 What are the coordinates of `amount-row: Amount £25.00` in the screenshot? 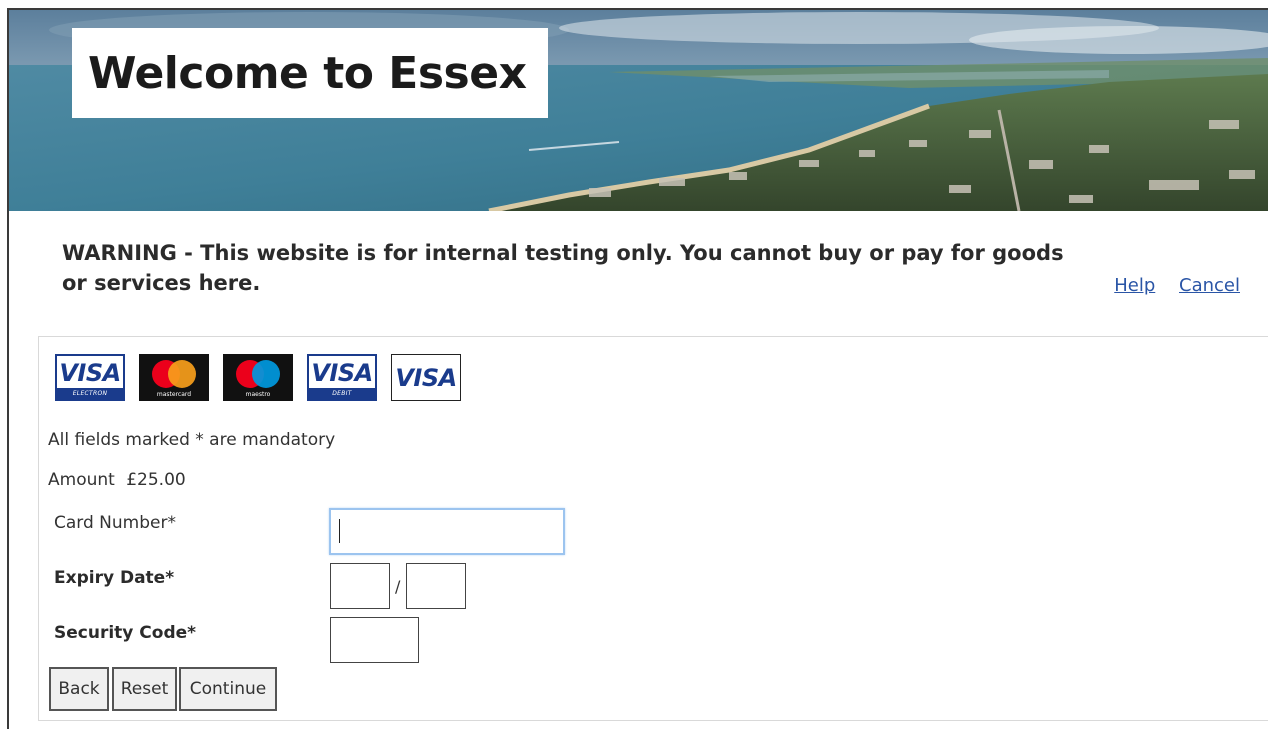 It's located at (117, 480).